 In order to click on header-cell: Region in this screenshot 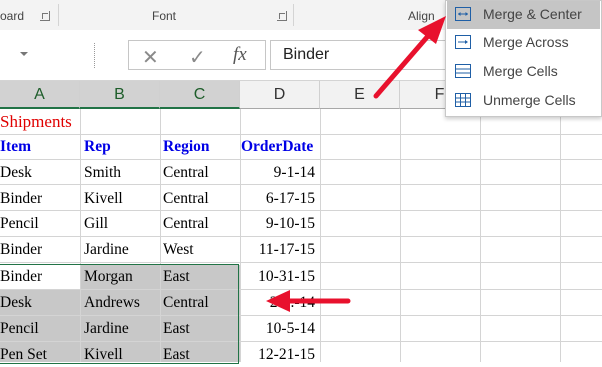, I will do `click(186, 146)`.